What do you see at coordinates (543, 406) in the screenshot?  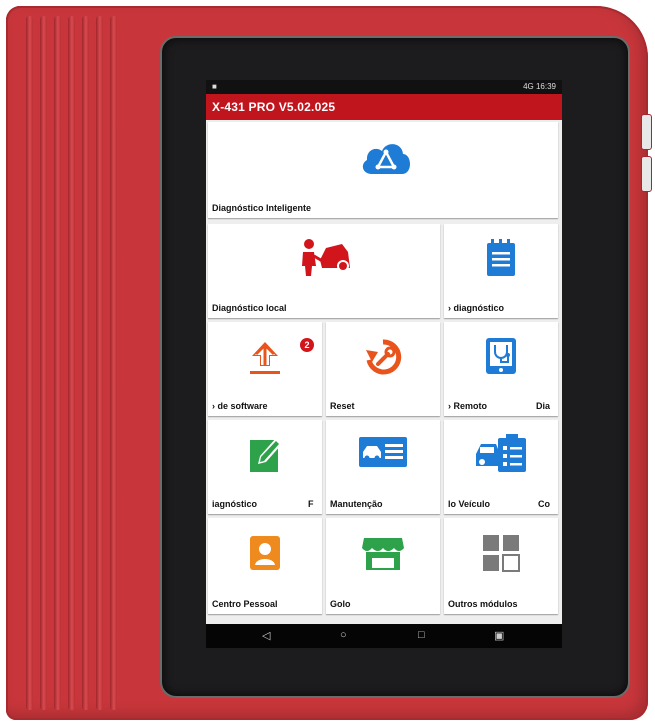 I see `tile-label-overflow: Dia` at bounding box center [543, 406].